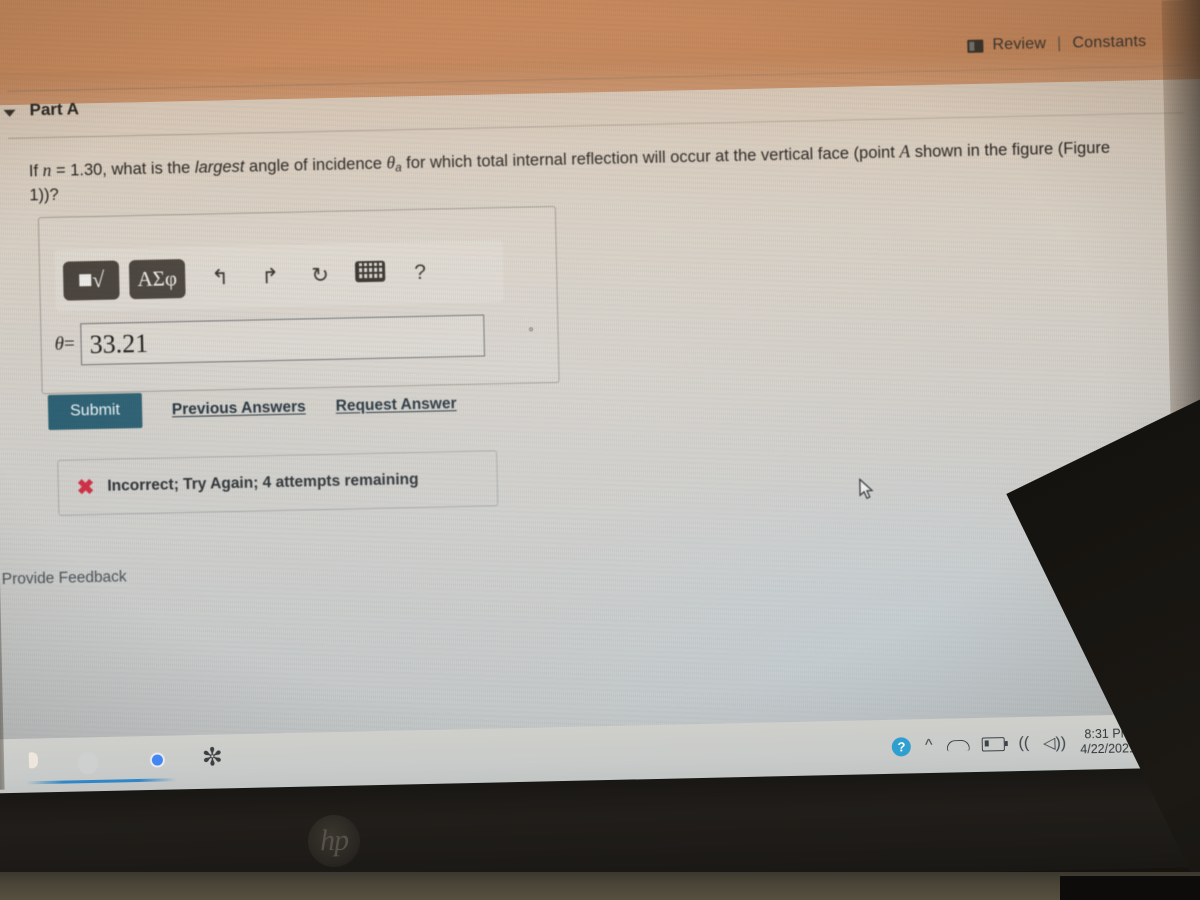 Image resolution: width=1200 pixels, height=900 pixels. Describe the element at coordinates (420, 272) in the screenshot. I see `help-question-icon: ?` at that location.